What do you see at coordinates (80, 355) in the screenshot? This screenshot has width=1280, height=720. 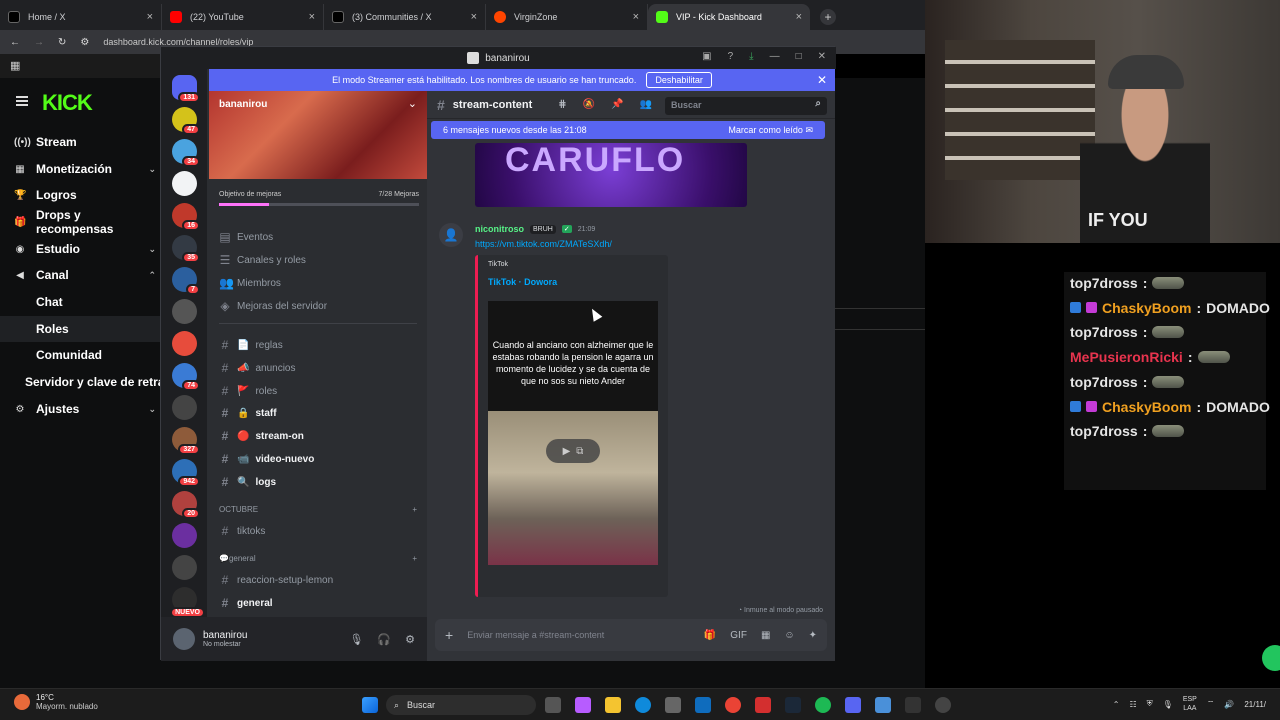 I see `nav-comunidad: Comunidad` at bounding box center [80, 355].